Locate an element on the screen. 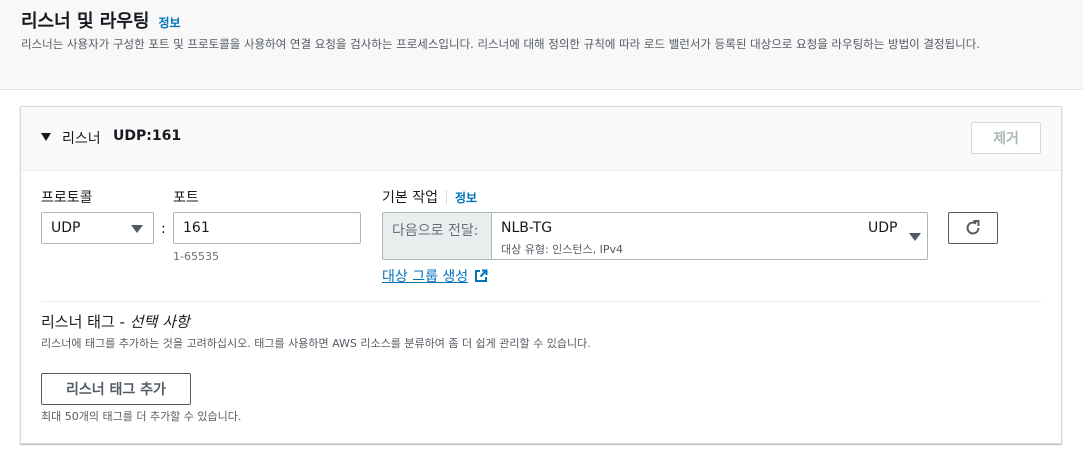  default-action-label: 기본 작업 is located at coordinates (410, 198).